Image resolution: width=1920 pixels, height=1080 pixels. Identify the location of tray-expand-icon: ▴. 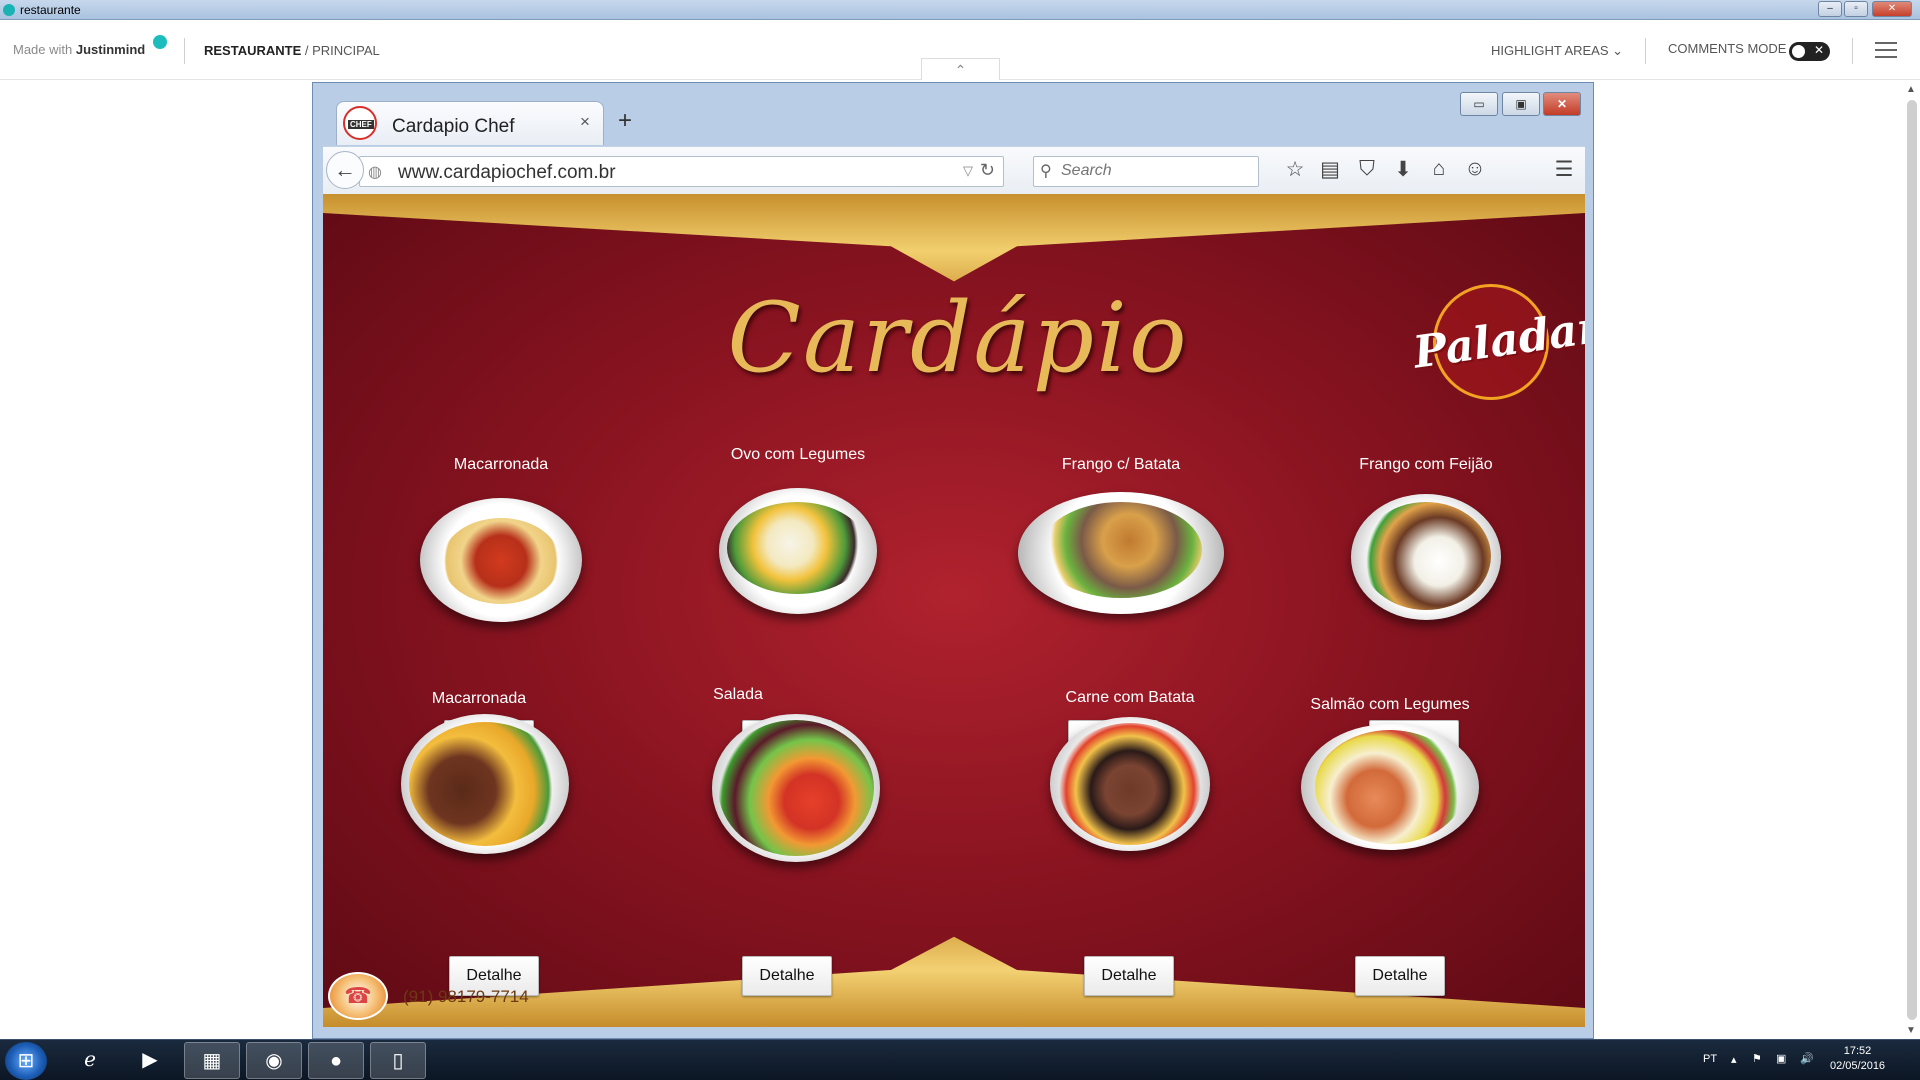
(1734, 1059).